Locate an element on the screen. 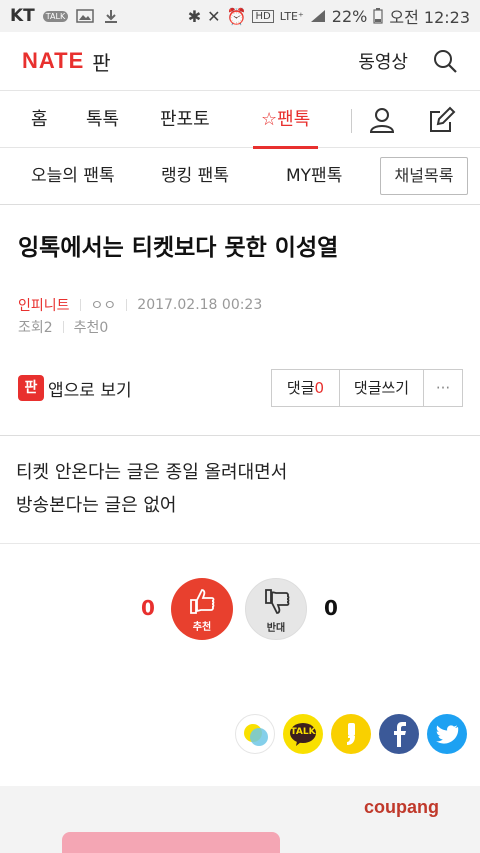 The height and width of the screenshot is (853, 480). twitter-icon is located at coordinates (447, 734).